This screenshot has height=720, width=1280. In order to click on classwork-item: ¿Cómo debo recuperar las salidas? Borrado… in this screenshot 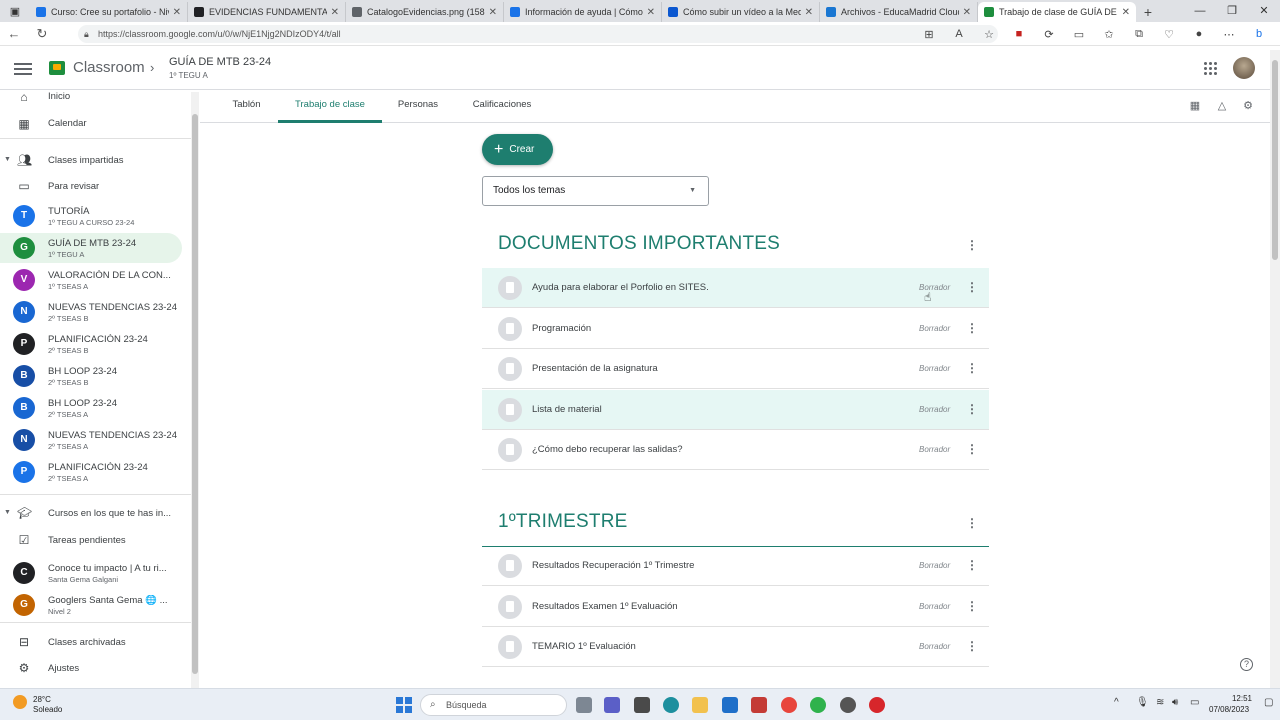, I will do `click(735, 450)`.